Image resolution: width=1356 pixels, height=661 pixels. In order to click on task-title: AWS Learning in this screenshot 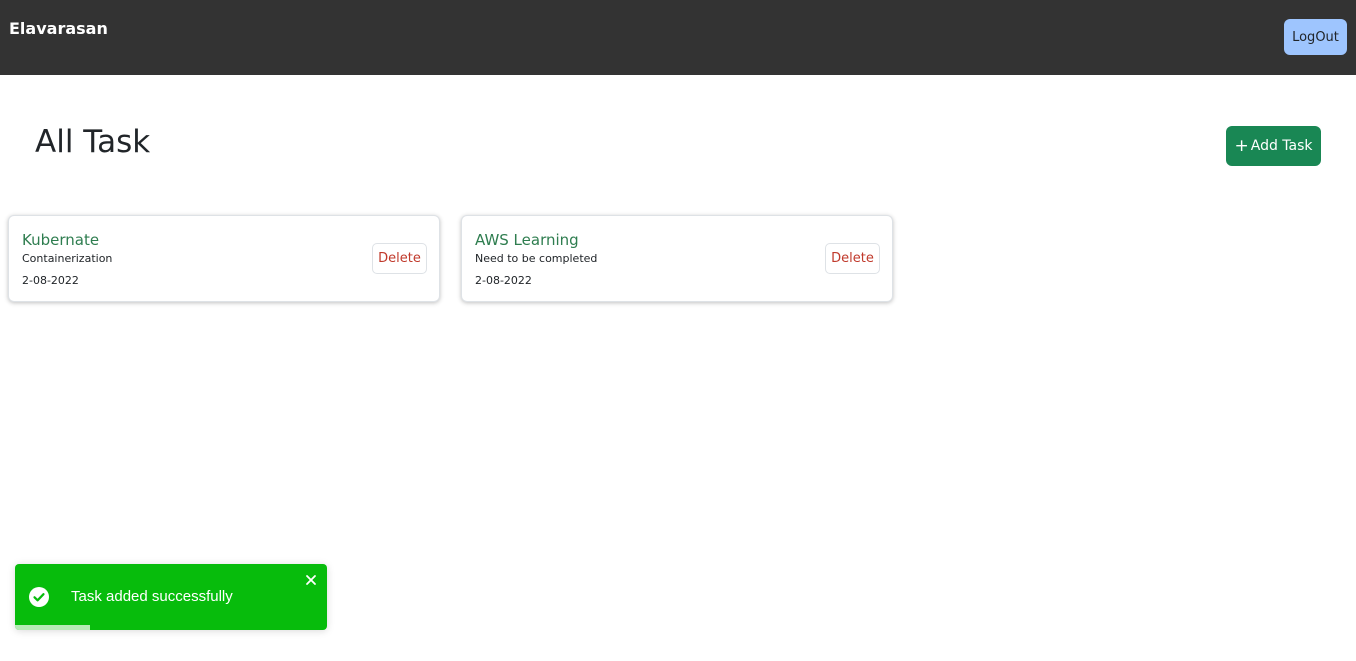, I will do `click(527, 240)`.